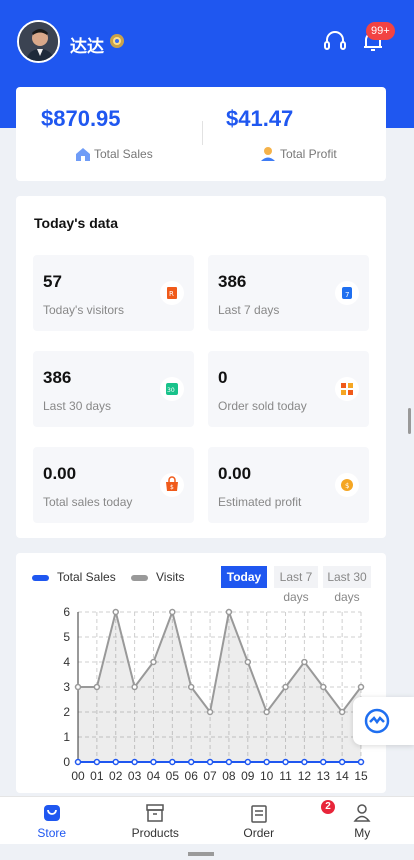 The height and width of the screenshot is (860, 414). I want to click on stat-todays-visitors: 57 Today's visitors R, so click(113, 293).